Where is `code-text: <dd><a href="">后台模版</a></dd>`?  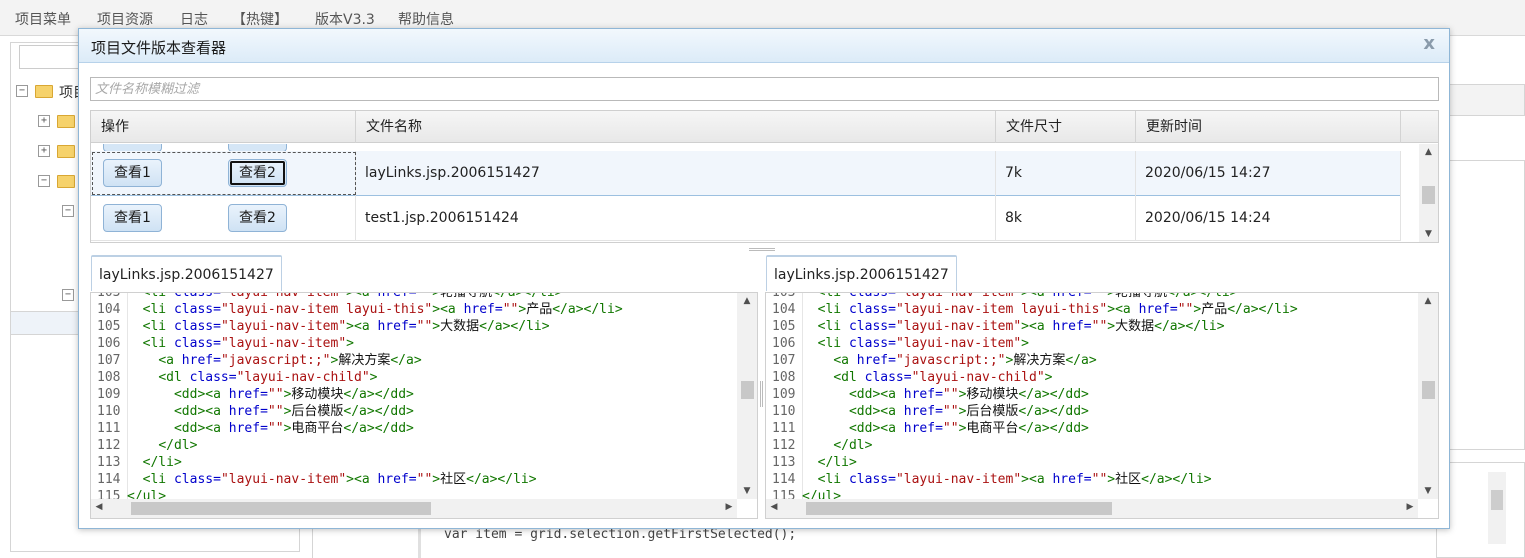 code-text: <dd><a href="">后台模版</a></dd> is located at coordinates (968, 411).